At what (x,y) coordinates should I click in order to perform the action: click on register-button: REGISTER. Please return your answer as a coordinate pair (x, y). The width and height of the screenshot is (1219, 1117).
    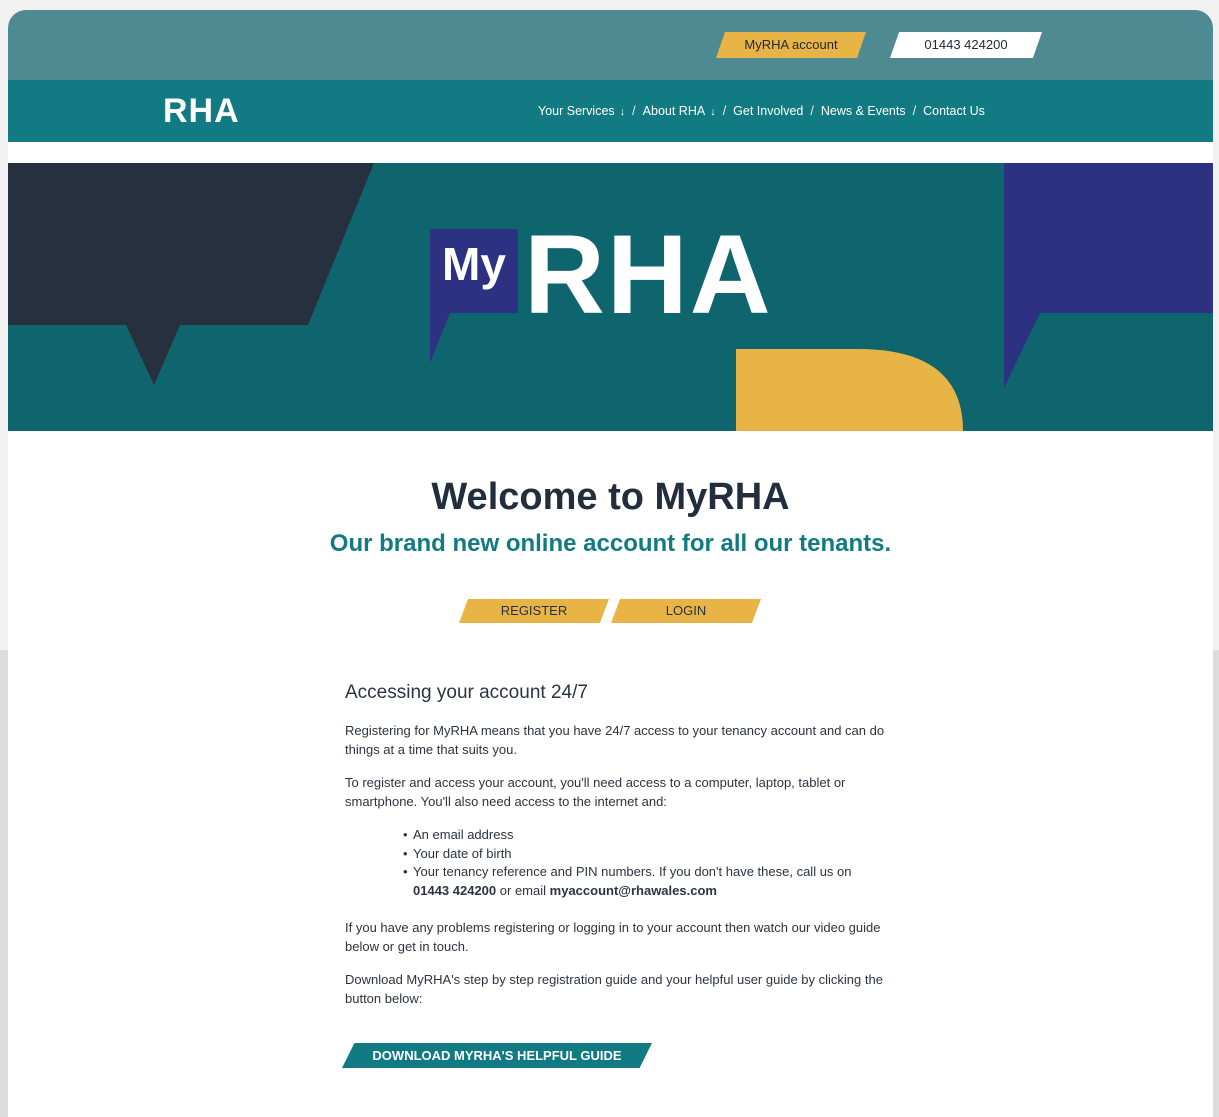
    Looking at the image, I should click on (534, 611).